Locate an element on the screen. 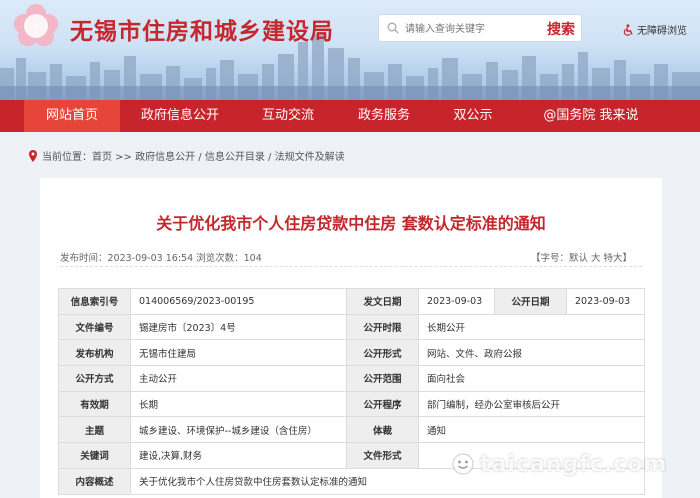 The image size is (700, 498). nav-item-double-publicity: 双公示 is located at coordinates (473, 116).